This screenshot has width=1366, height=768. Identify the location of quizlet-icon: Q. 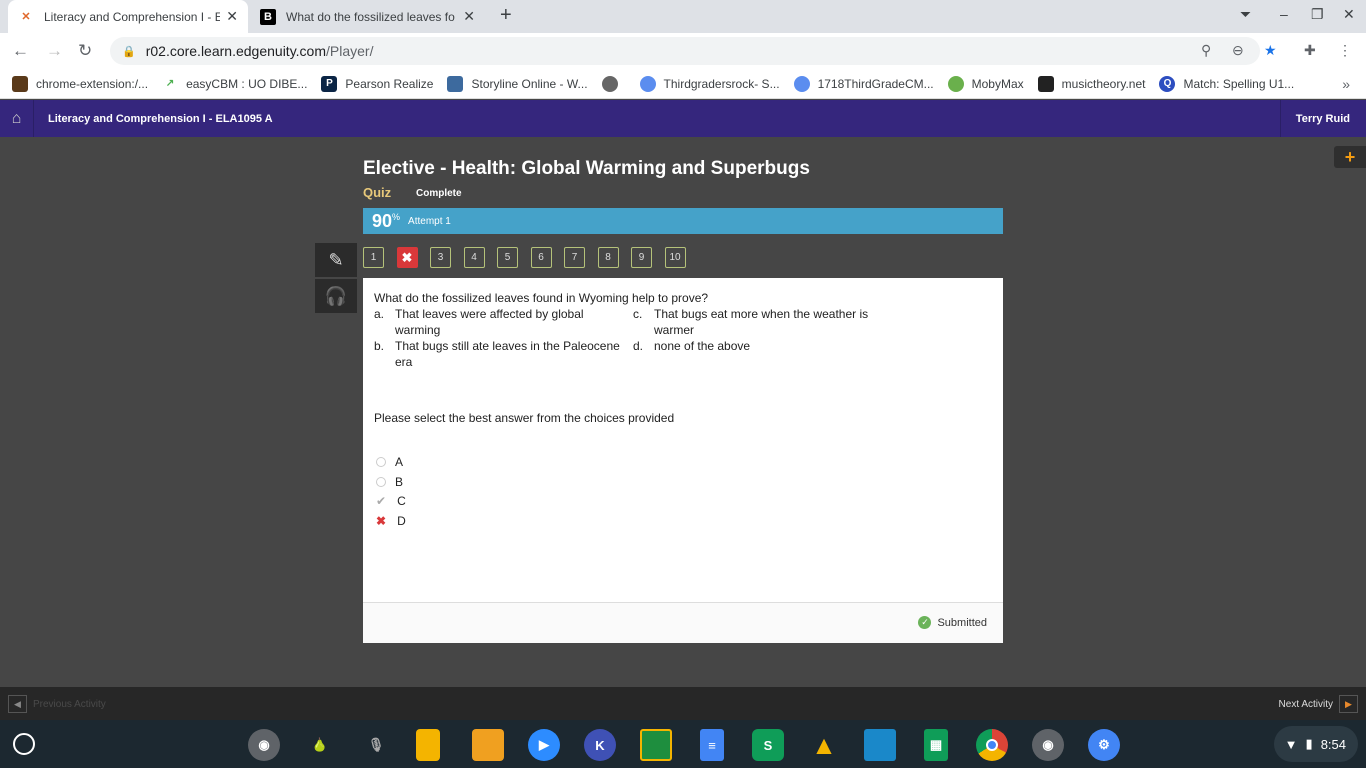
(1167, 83).